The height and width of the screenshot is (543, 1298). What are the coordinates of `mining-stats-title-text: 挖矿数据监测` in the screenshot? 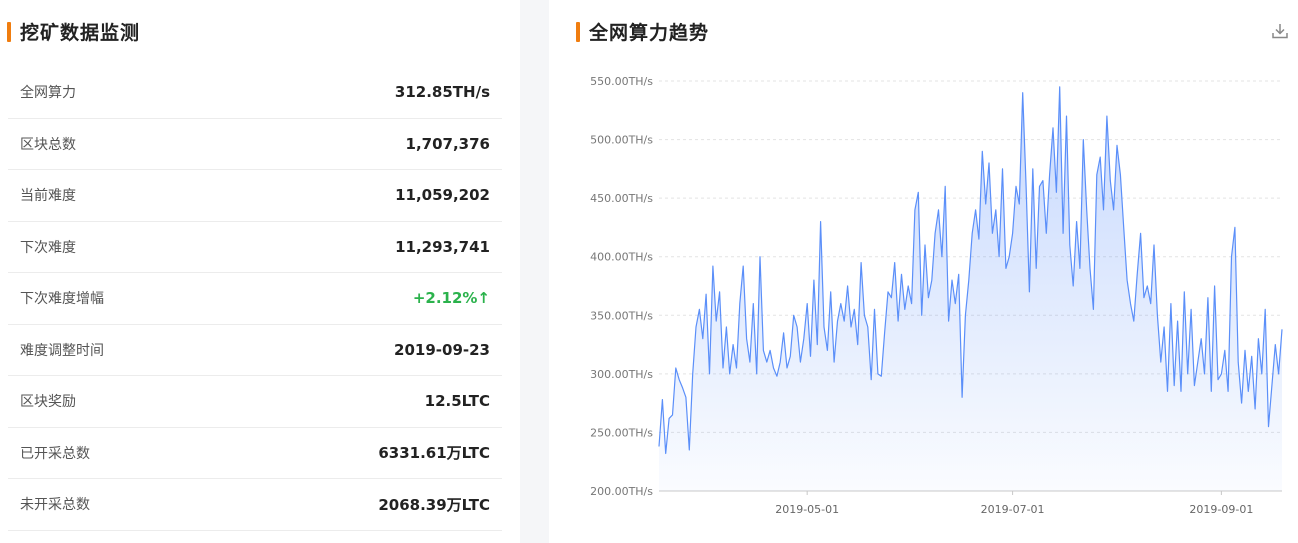 It's located at (80, 33).